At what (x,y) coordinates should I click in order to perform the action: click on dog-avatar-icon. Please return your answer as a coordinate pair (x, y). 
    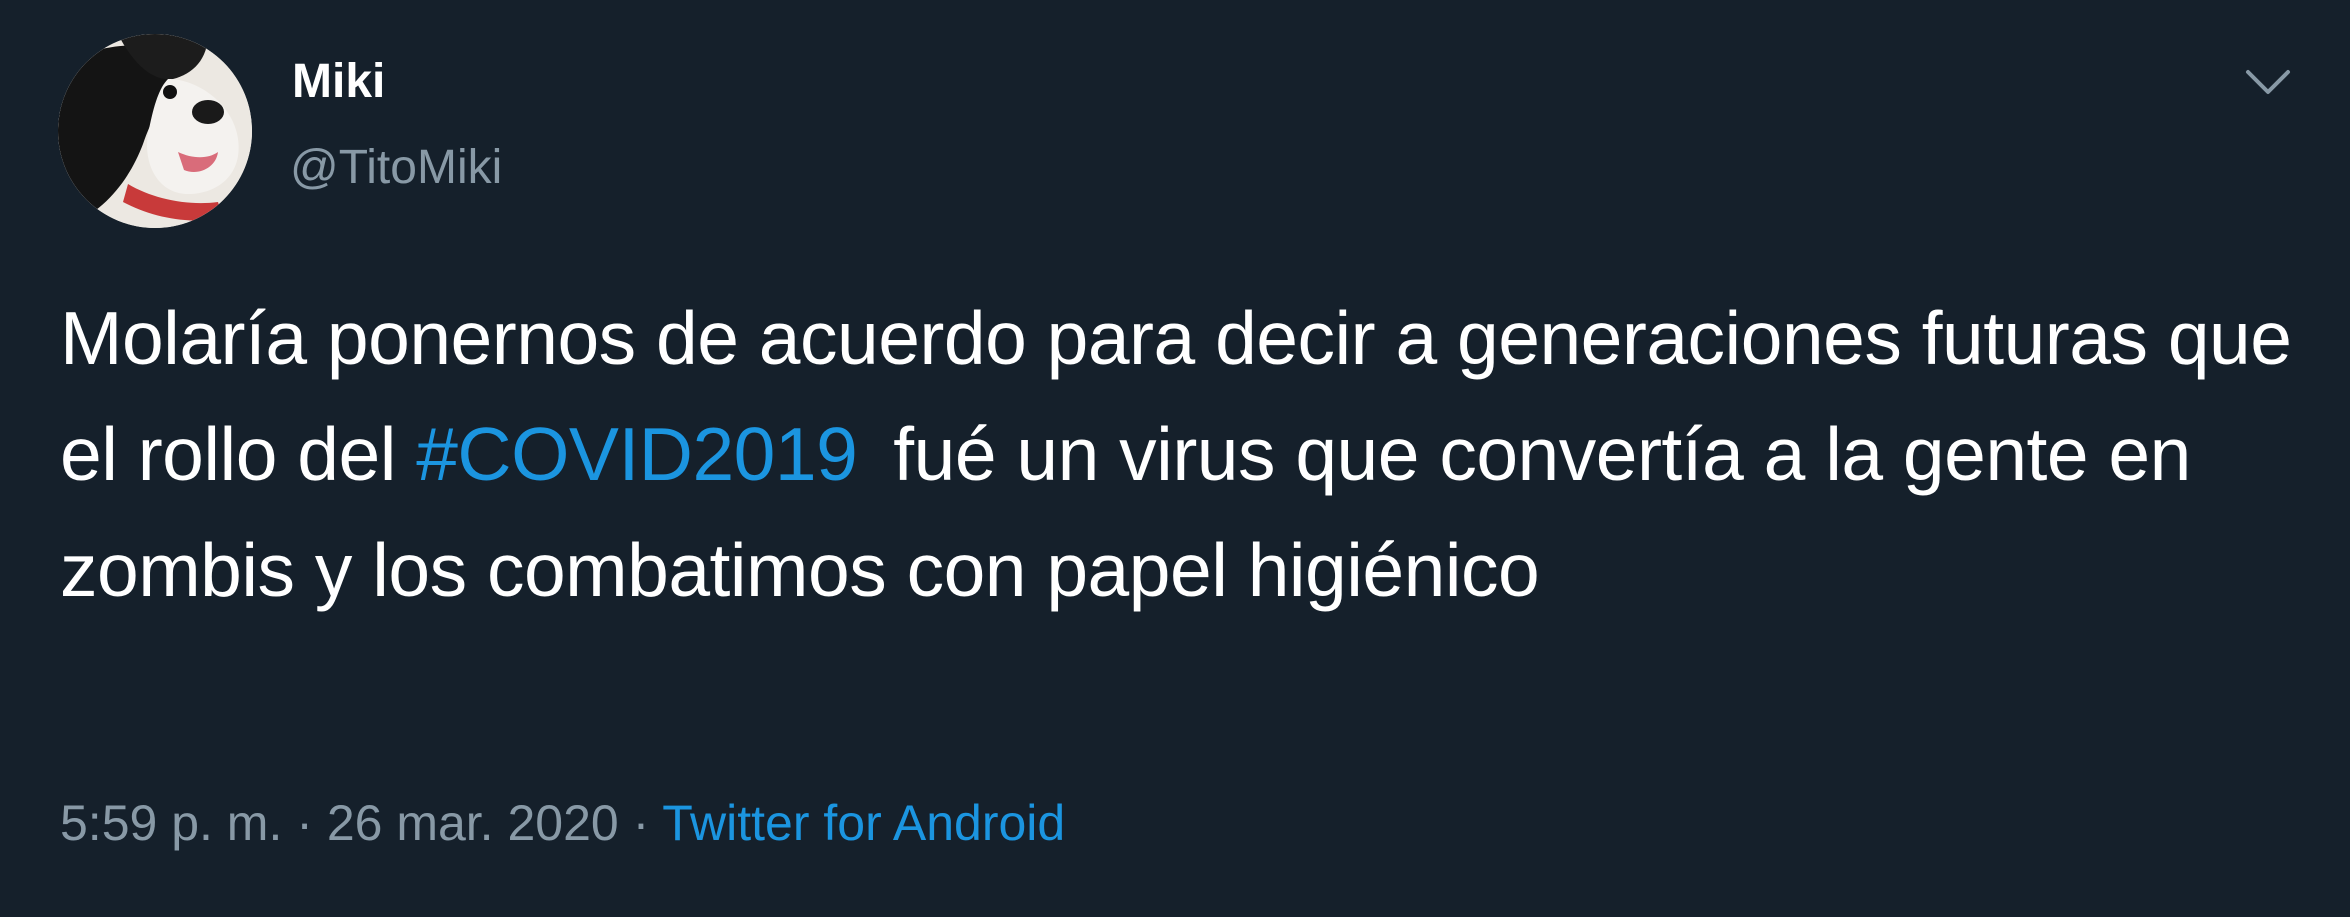
    Looking at the image, I should click on (155, 131).